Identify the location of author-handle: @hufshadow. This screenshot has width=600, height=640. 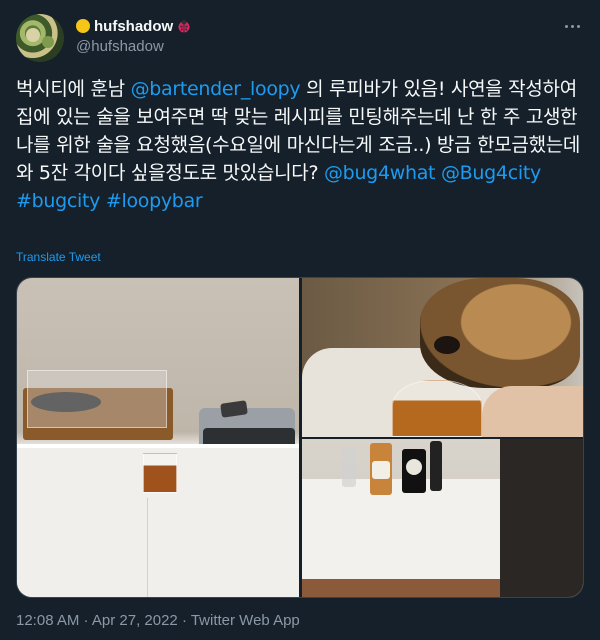
(133, 46).